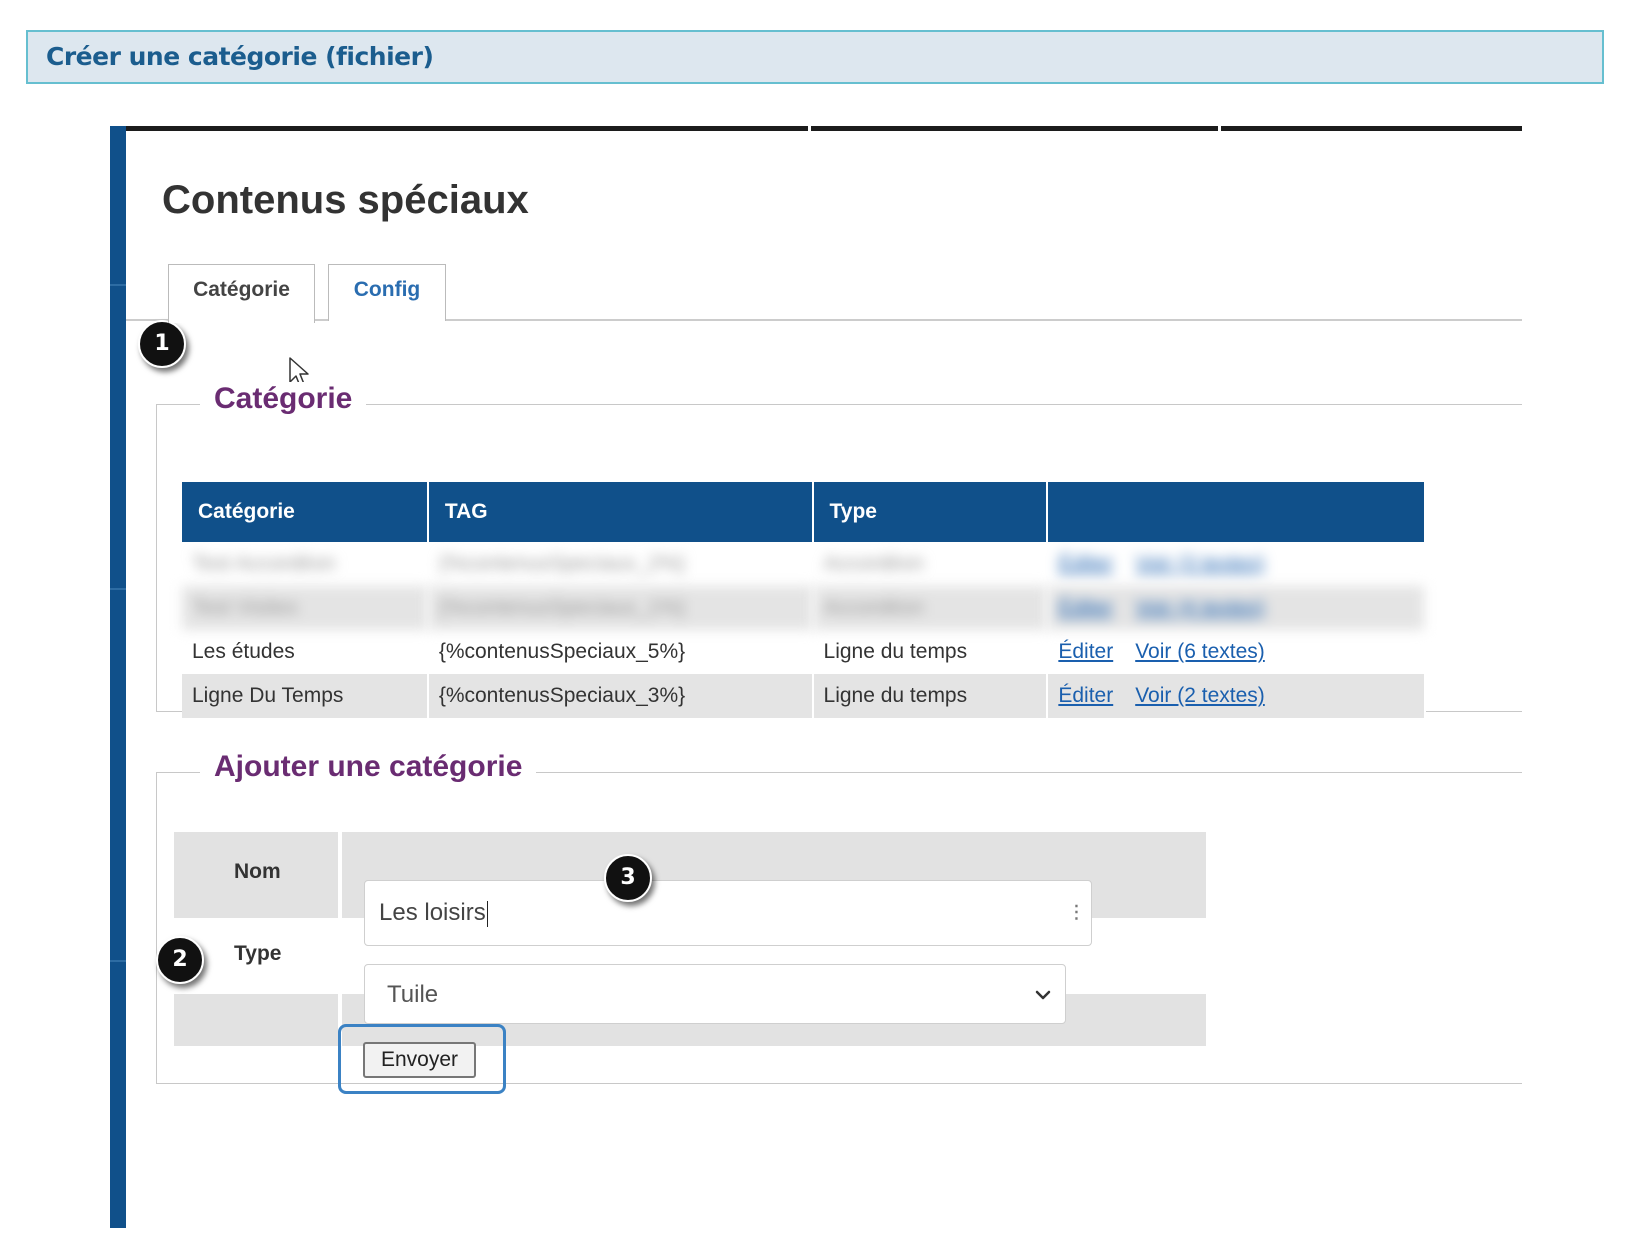 This screenshot has width=1632, height=1242. I want to click on step-badge-3: 3, so click(628, 878).